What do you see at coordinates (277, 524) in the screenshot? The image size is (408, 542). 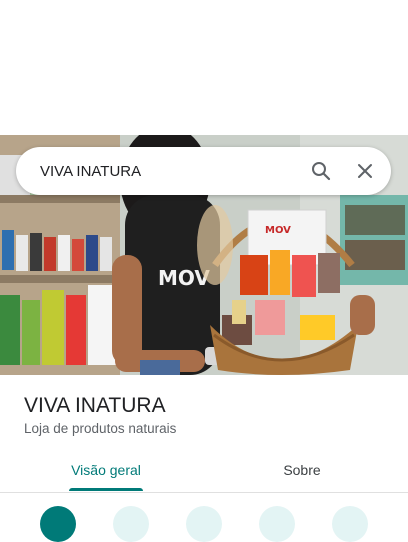 I see `nearby-button` at bounding box center [277, 524].